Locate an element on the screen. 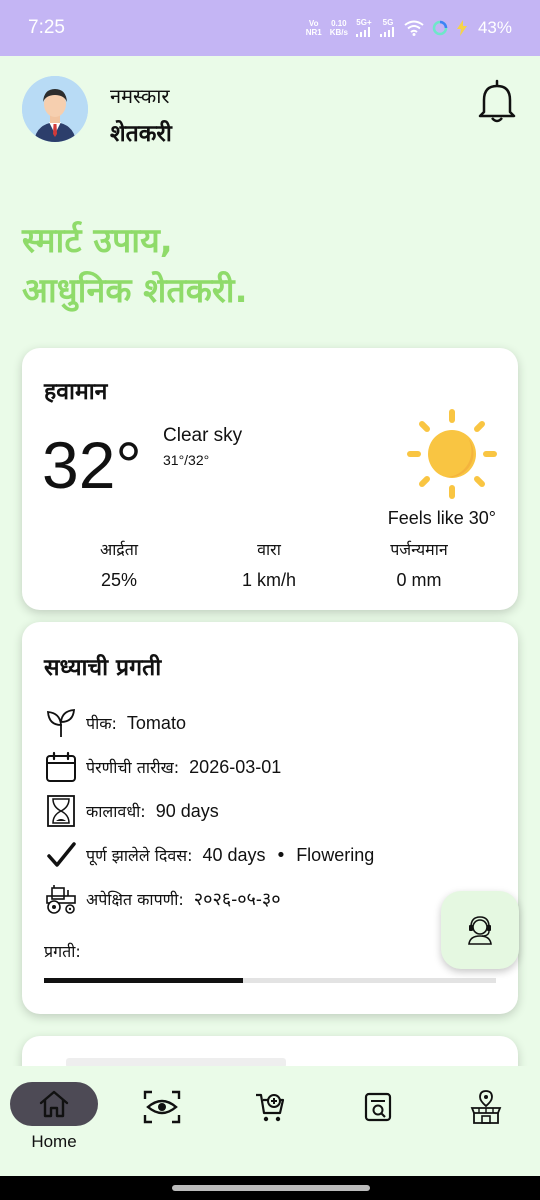  sowing-date-label: पेरणीची तारीख: is located at coordinates (133, 767).